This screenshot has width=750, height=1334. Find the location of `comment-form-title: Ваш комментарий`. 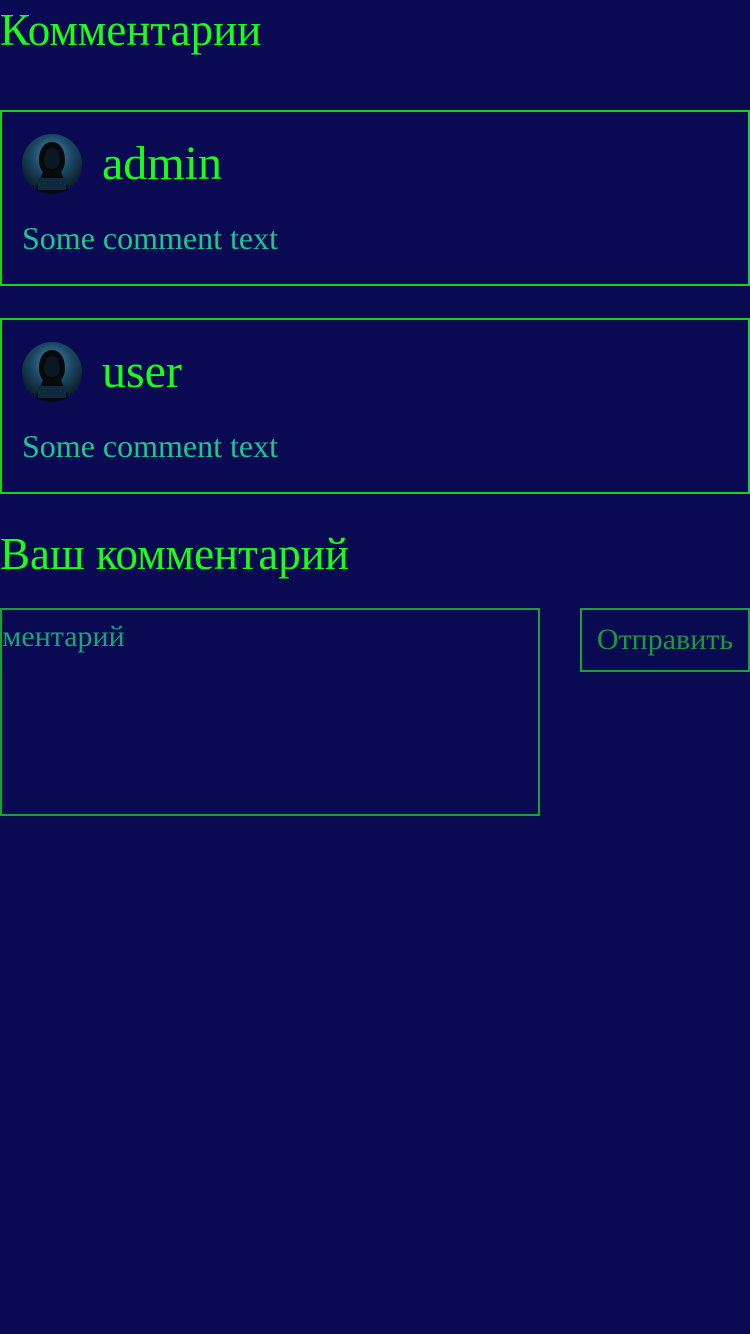

comment-form-title: Ваш комментарий is located at coordinates (174, 554).